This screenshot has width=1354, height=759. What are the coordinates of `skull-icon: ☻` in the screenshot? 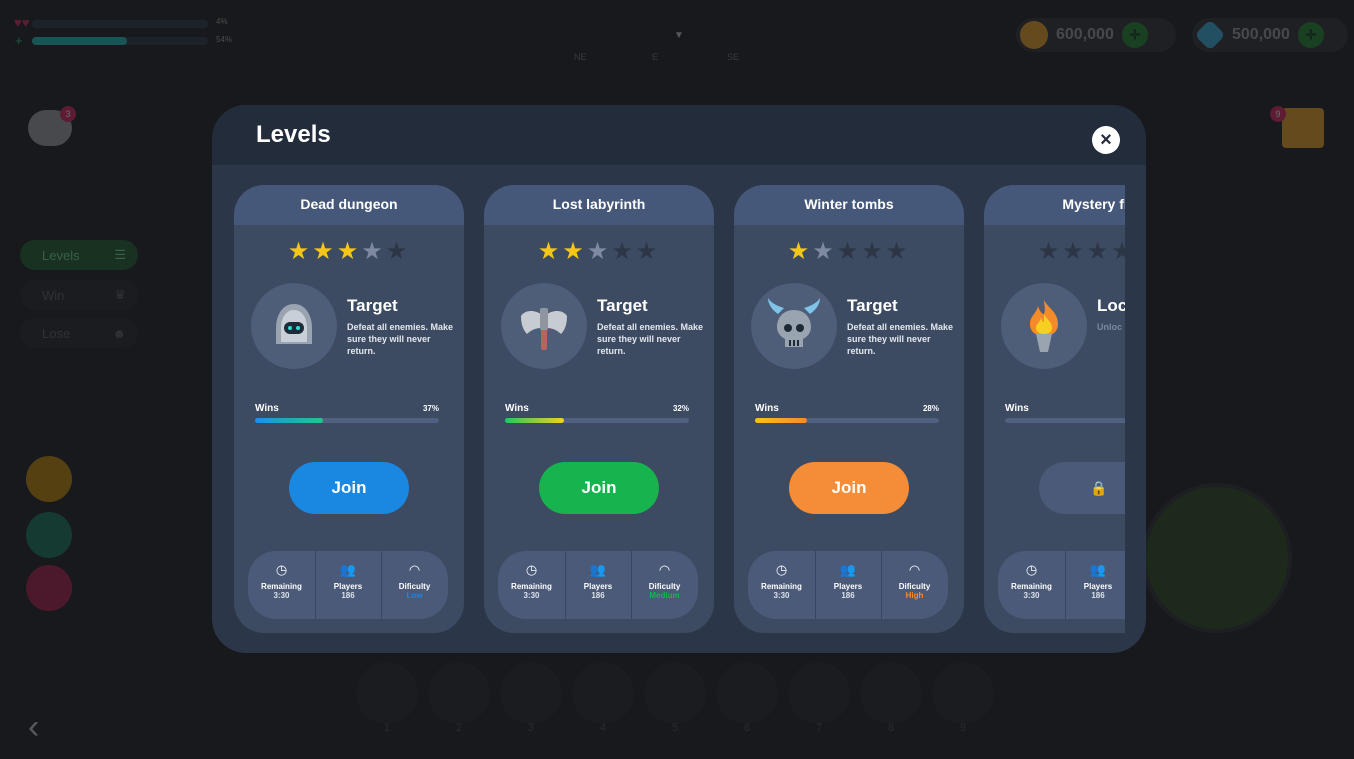 It's located at (119, 333).